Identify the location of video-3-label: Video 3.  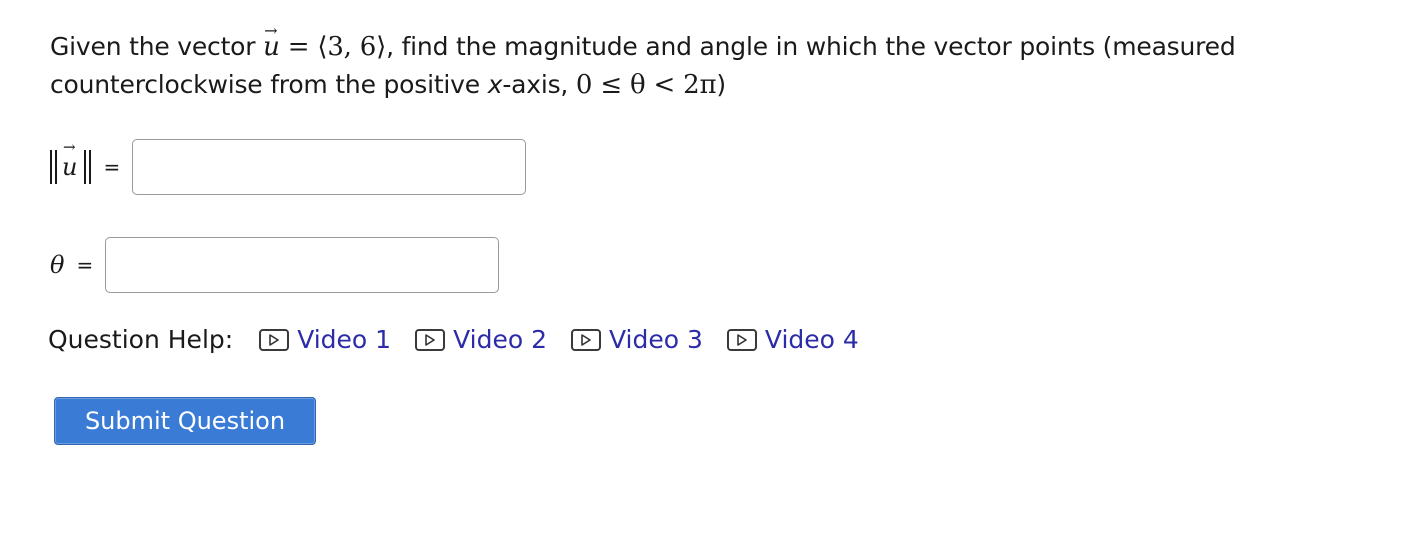
(656, 339).